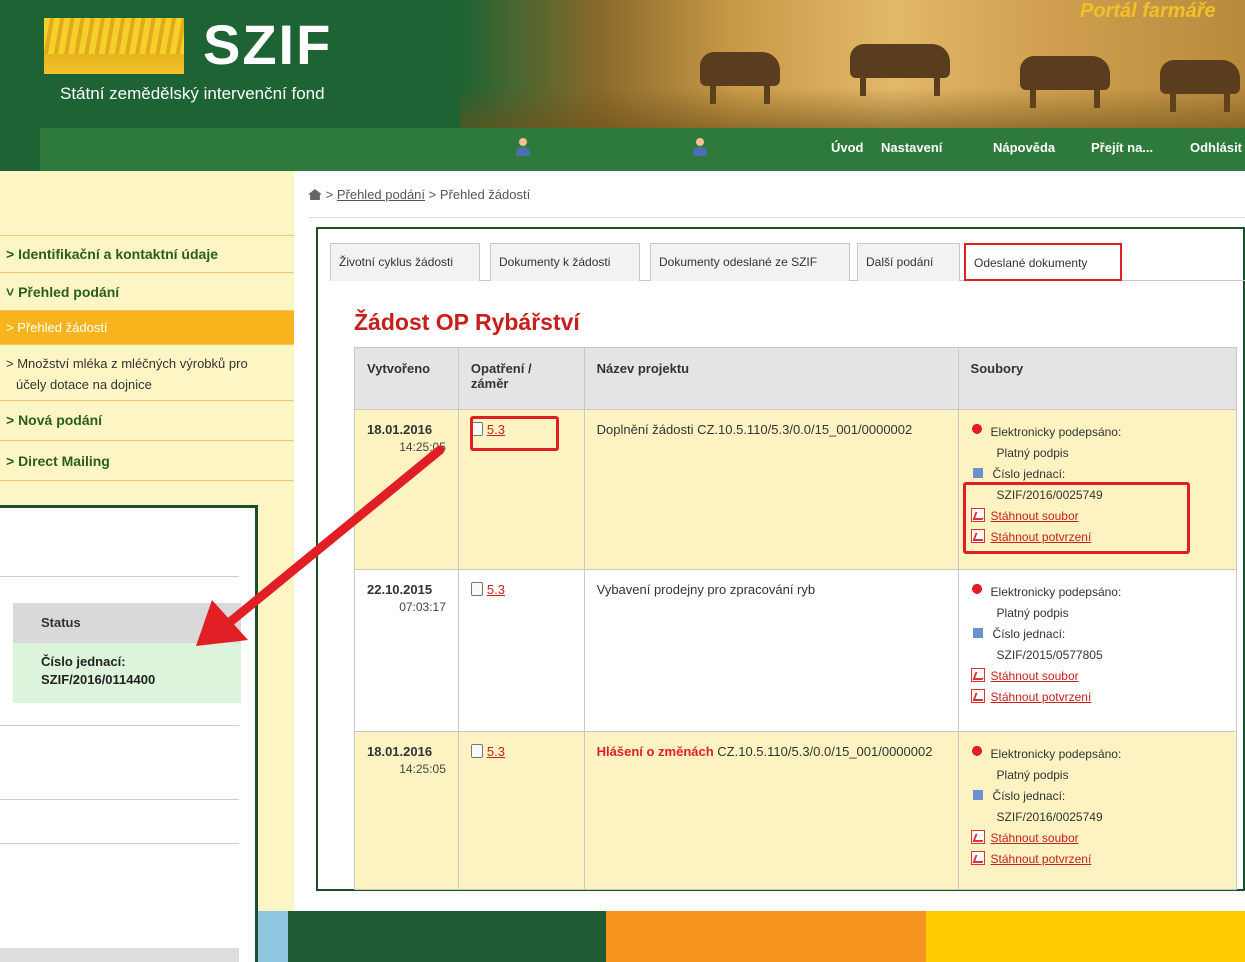 This screenshot has width=1245, height=962. I want to click on created-time: 14:25:05, so click(422, 769).